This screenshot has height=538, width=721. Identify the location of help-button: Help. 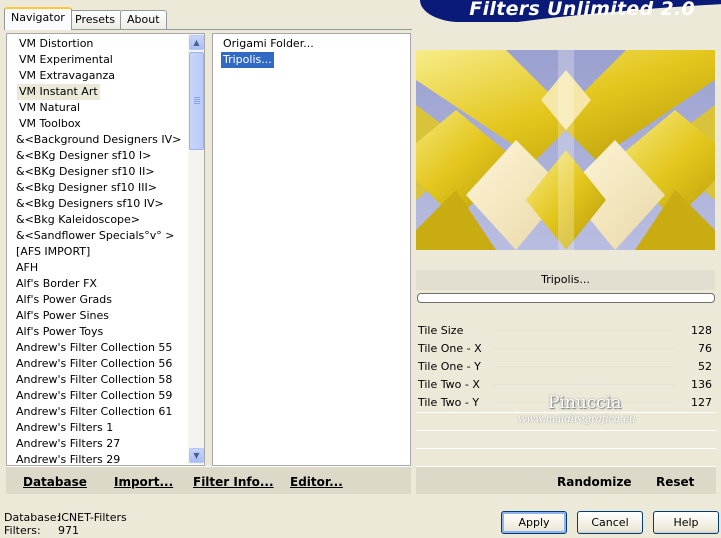
(686, 522).